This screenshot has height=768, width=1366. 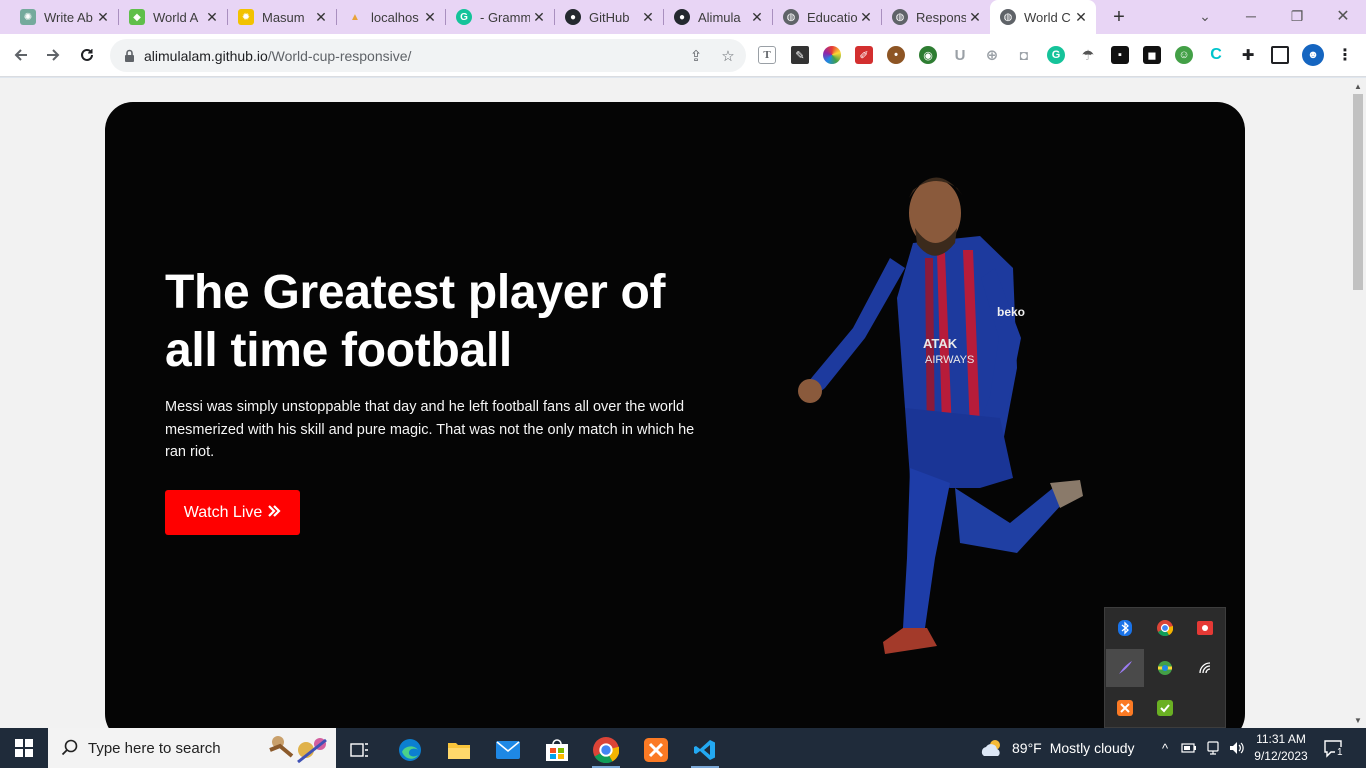 I want to click on bookmark-star-icon: ☆, so click(x=728, y=56).